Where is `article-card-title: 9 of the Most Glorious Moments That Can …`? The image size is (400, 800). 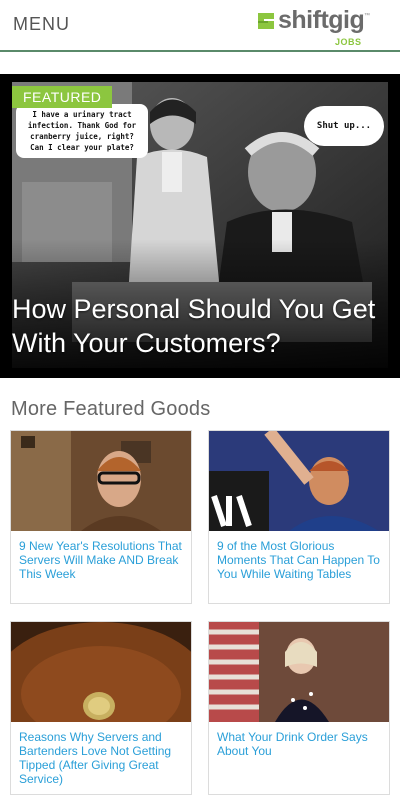
article-card-title: 9 of the Most Glorious Moments That Can … is located at coordinates (301, 560).